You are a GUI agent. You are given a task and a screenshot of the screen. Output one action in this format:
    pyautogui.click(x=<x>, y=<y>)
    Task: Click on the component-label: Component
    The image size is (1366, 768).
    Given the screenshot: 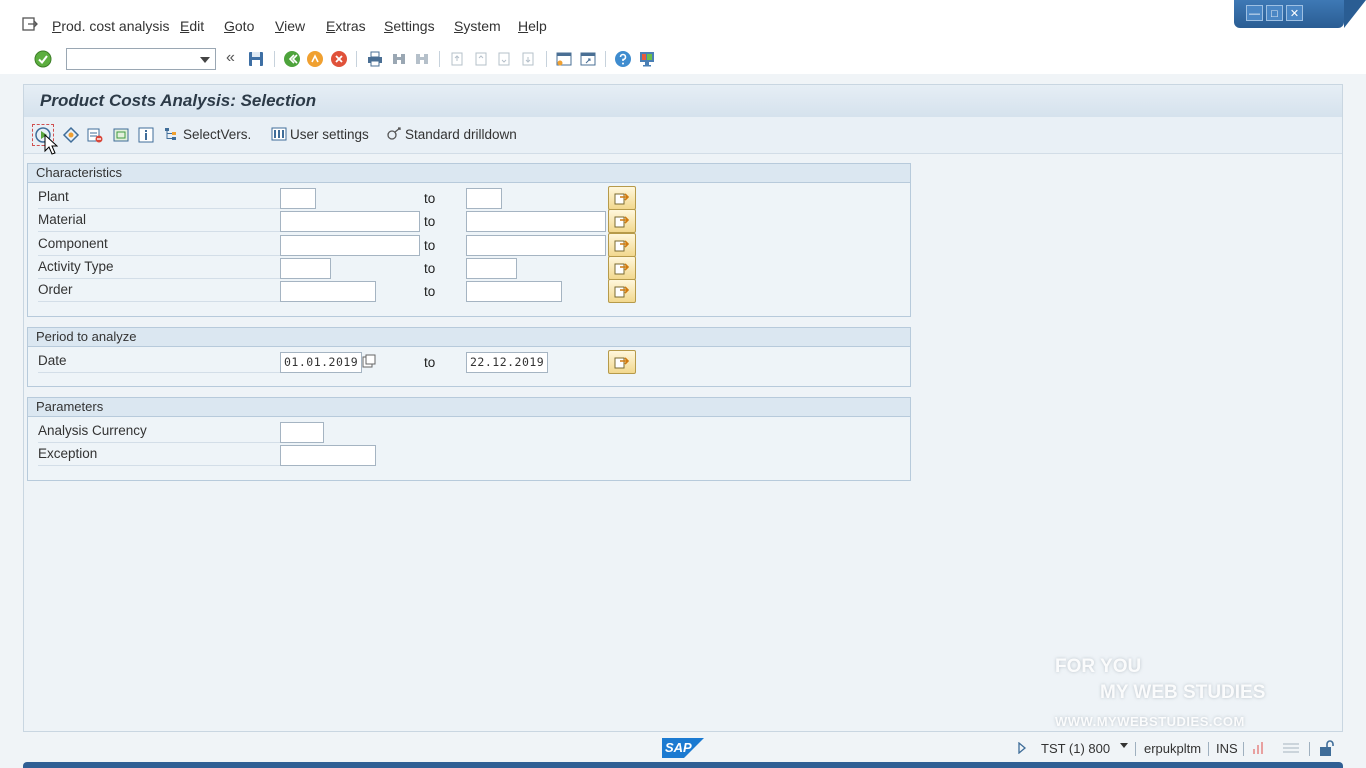 What is the action you would take?
    pyautogui.click(x=160, y=244)
    